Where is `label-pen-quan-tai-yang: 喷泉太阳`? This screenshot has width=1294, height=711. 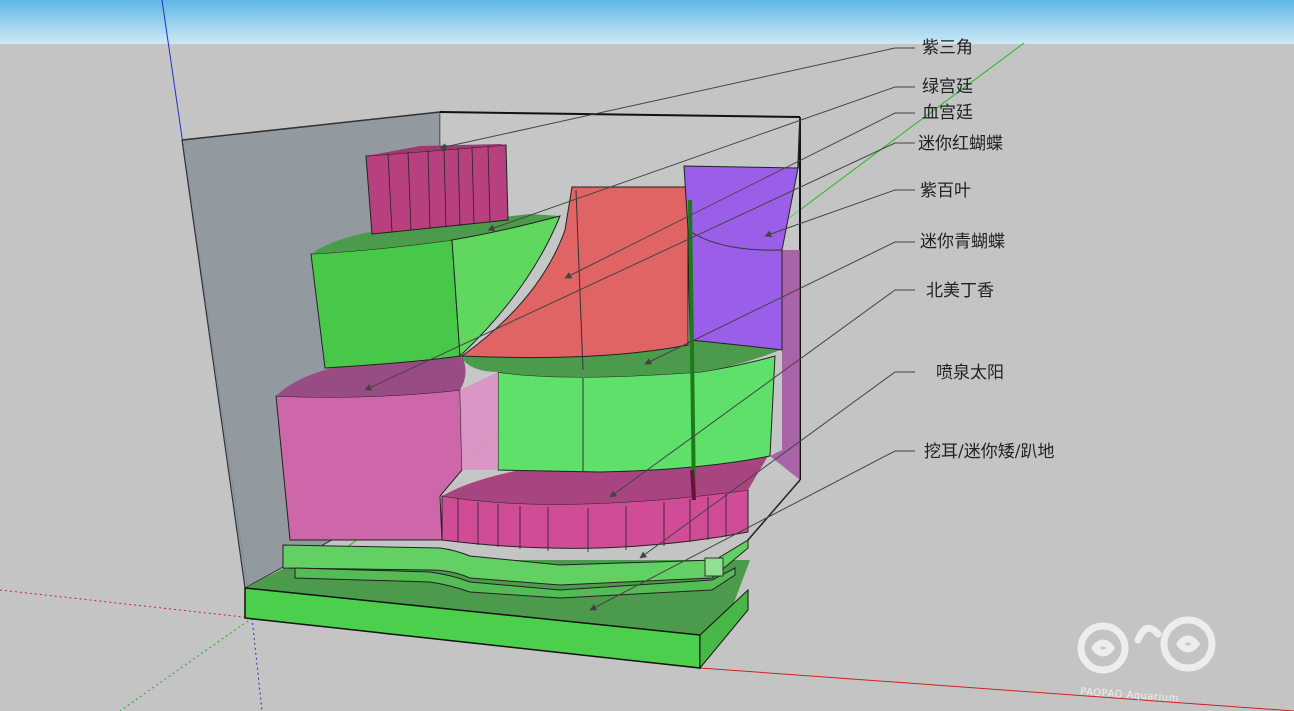
label-pen-quan-tai-yang: 喷泉太阳 is located at coordinates (970, 373).